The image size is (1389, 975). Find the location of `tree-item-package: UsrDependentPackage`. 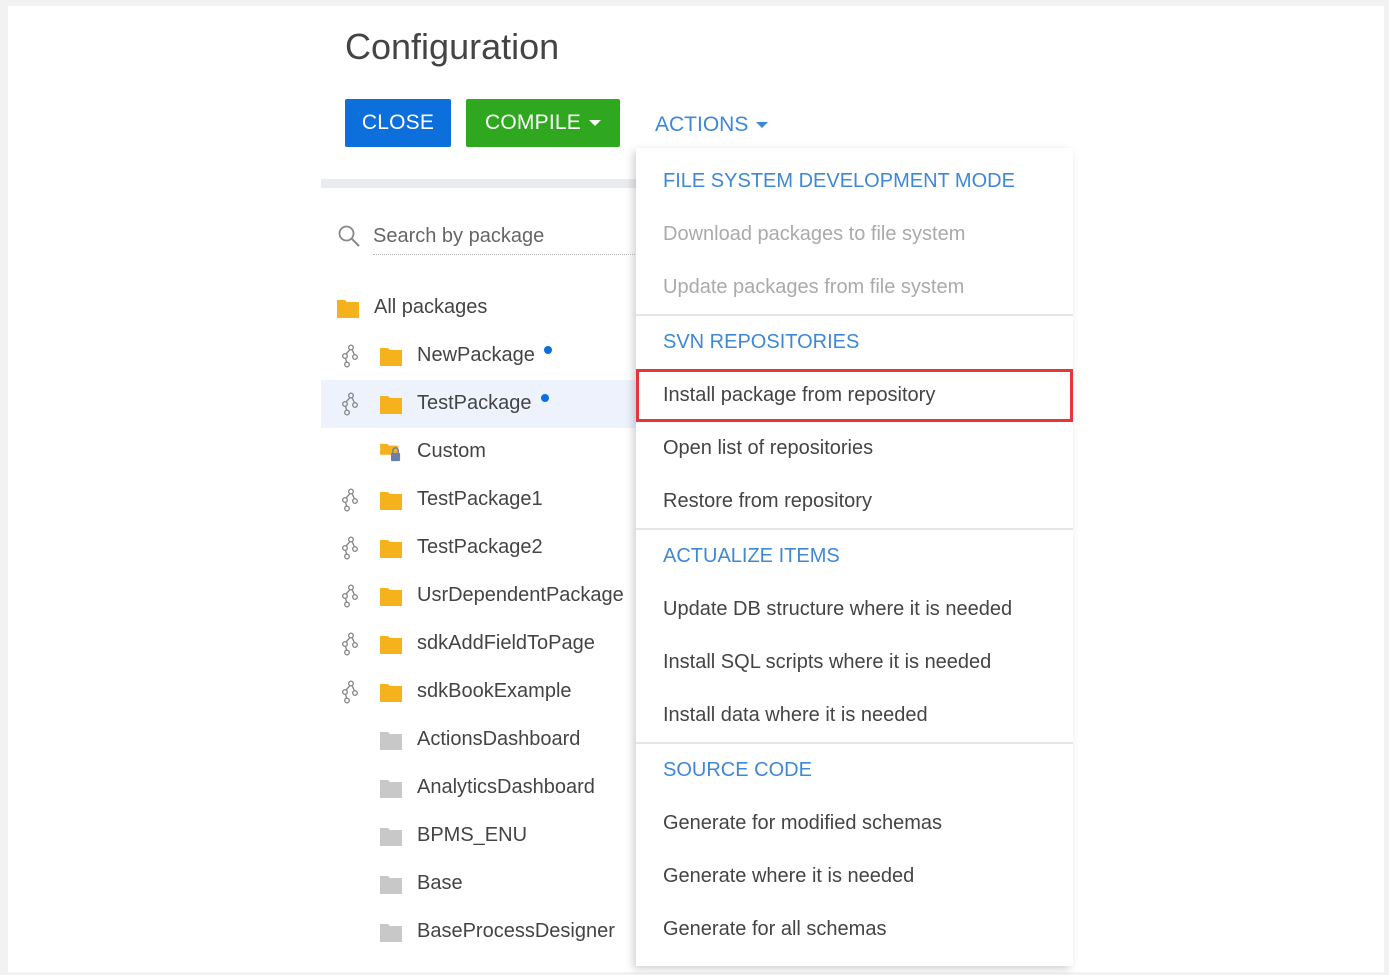

tree-item-package: UsrDependentPackage is located at coordinates (481, 596).